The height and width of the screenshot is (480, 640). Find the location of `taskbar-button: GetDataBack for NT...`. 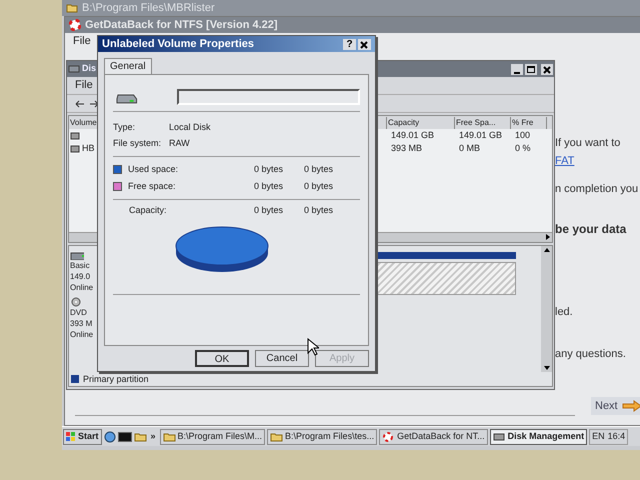

taskbar-button: GetDataBack for NT... is located at coordinates (433, 436).